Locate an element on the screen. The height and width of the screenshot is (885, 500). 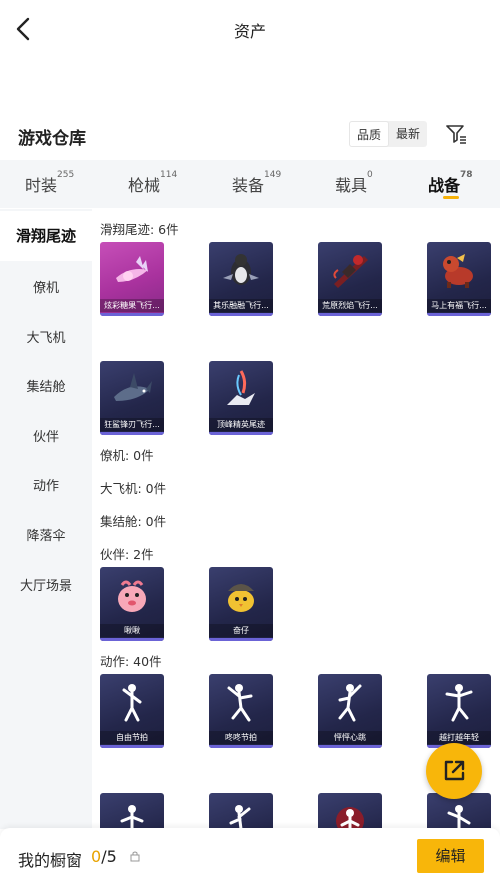
item-name: 奋仔 is located at coordinates (241, 630).